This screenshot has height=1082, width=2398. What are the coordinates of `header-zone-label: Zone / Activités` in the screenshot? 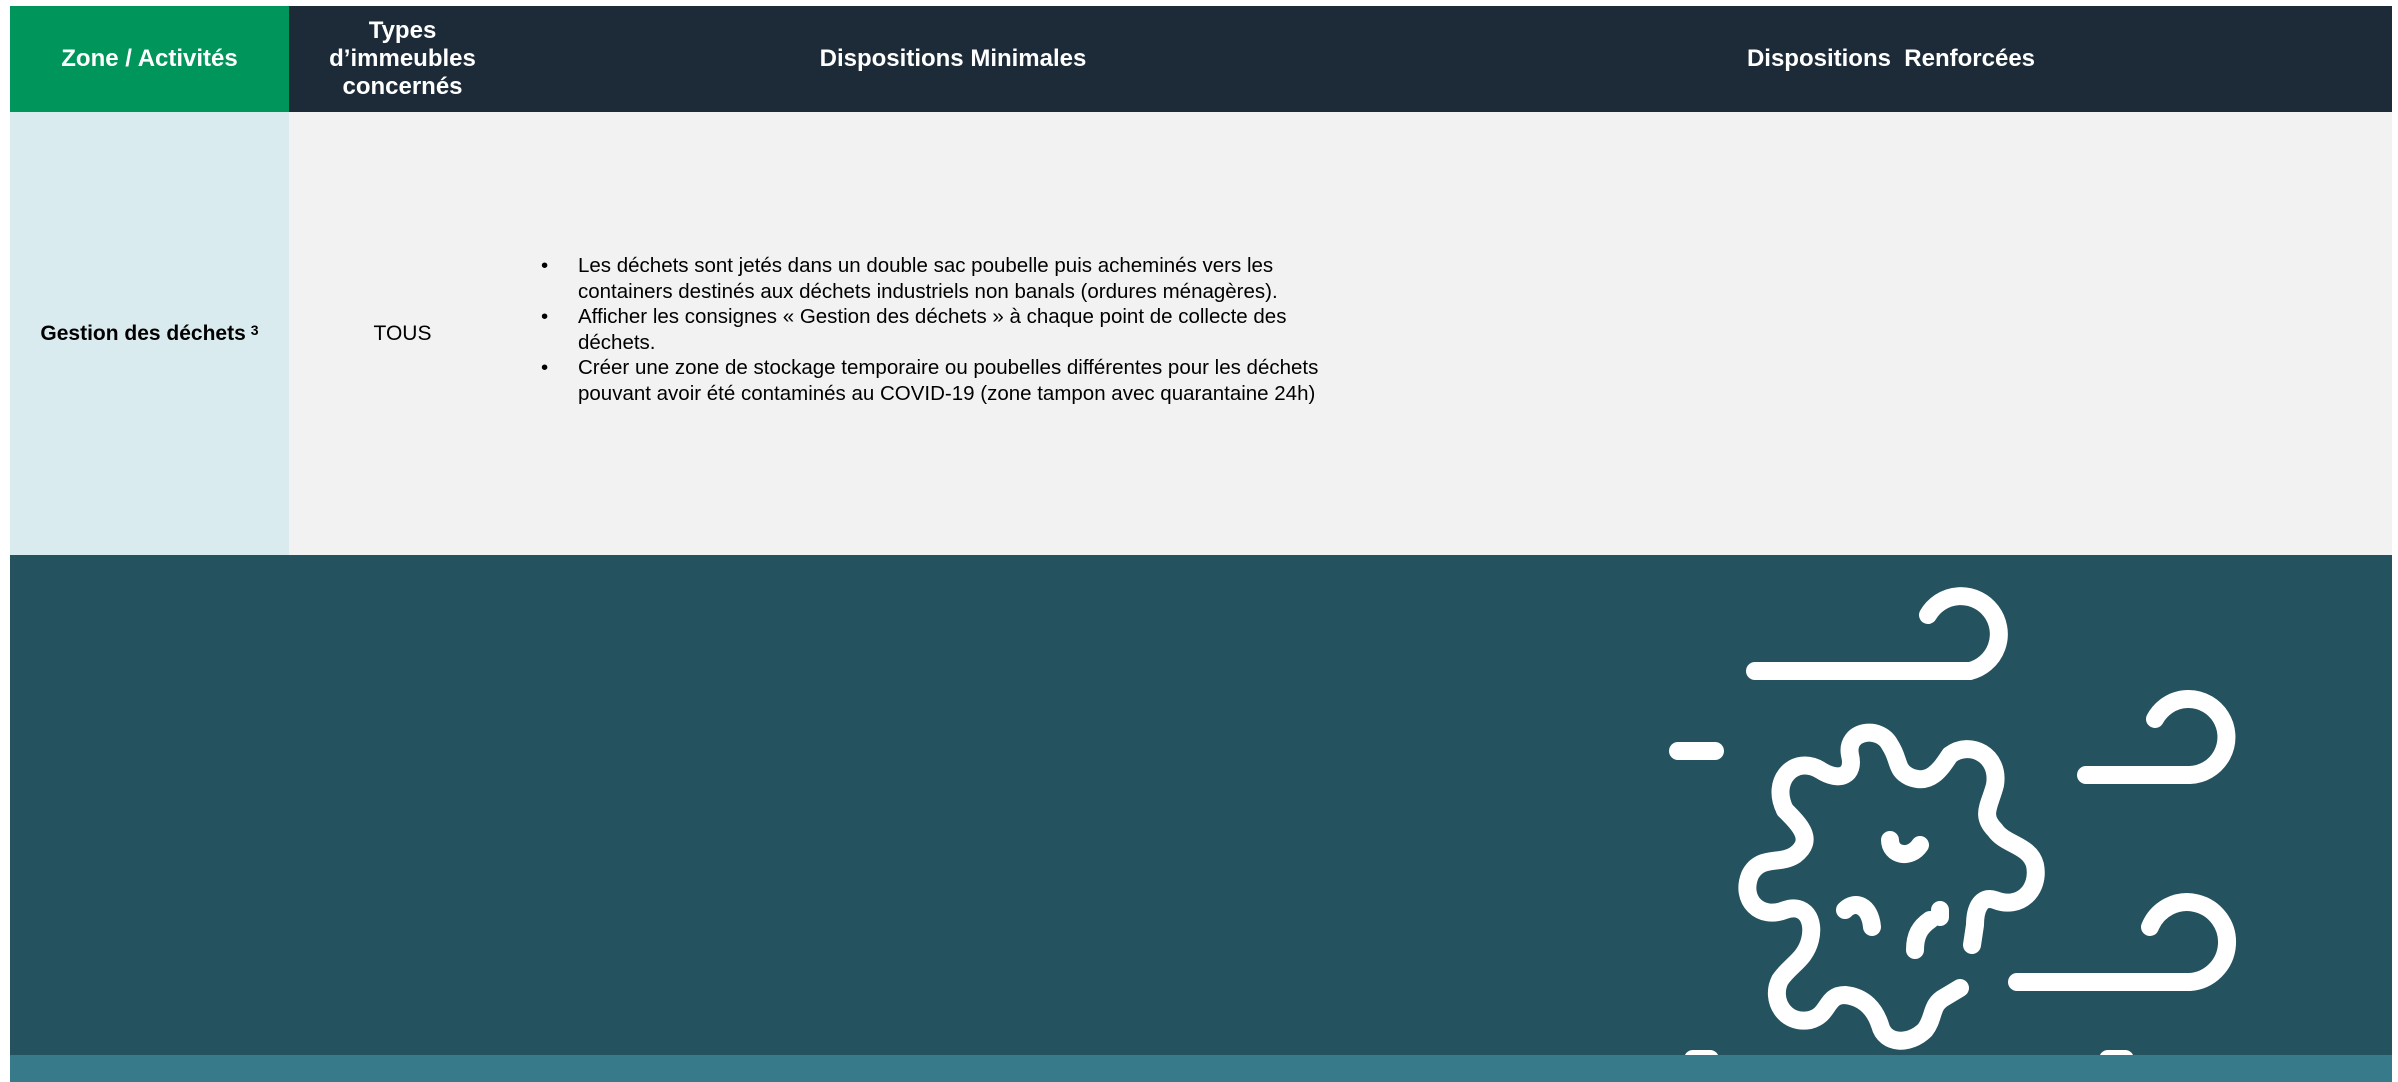 It's located at (149, 58).